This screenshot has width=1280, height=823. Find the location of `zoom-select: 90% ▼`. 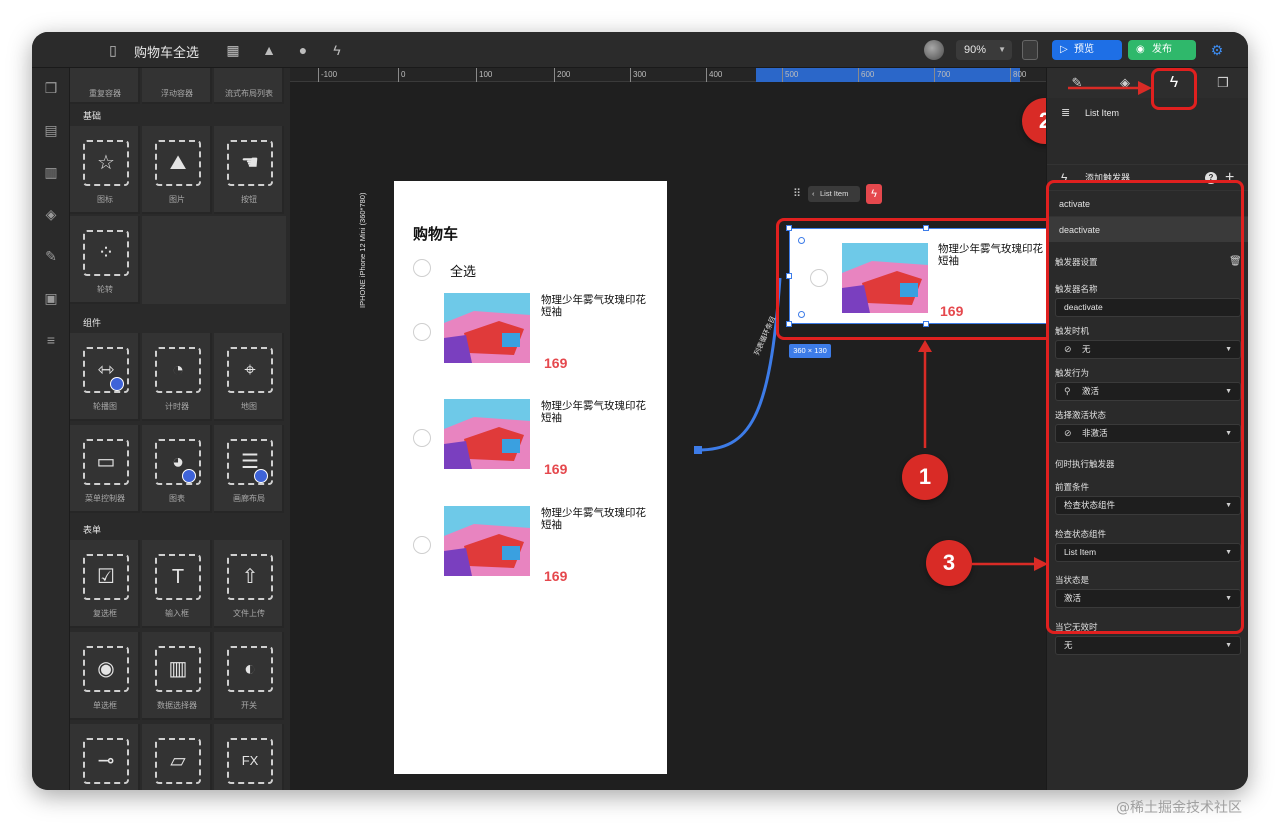

zoom-select: 90% ▼ is located at coordinates (984, 50).